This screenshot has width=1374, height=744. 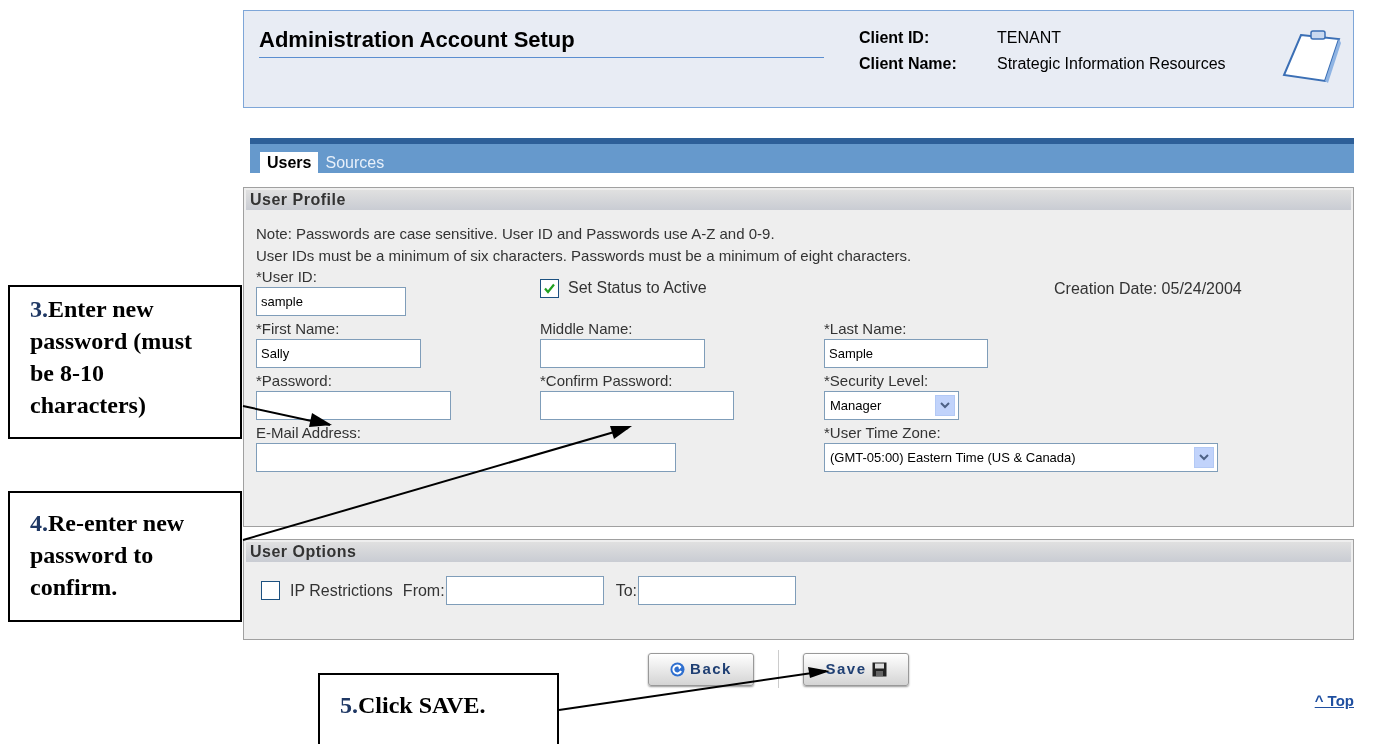 I want to click on middle-name-field, so click(x=622, y=353).